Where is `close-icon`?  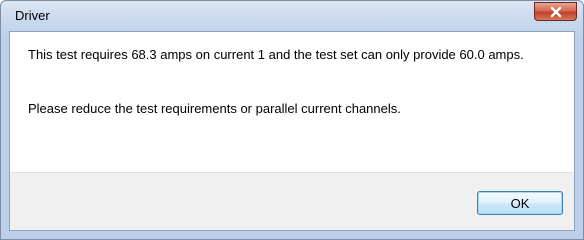 close-icon is located at coordinates (555, 11).